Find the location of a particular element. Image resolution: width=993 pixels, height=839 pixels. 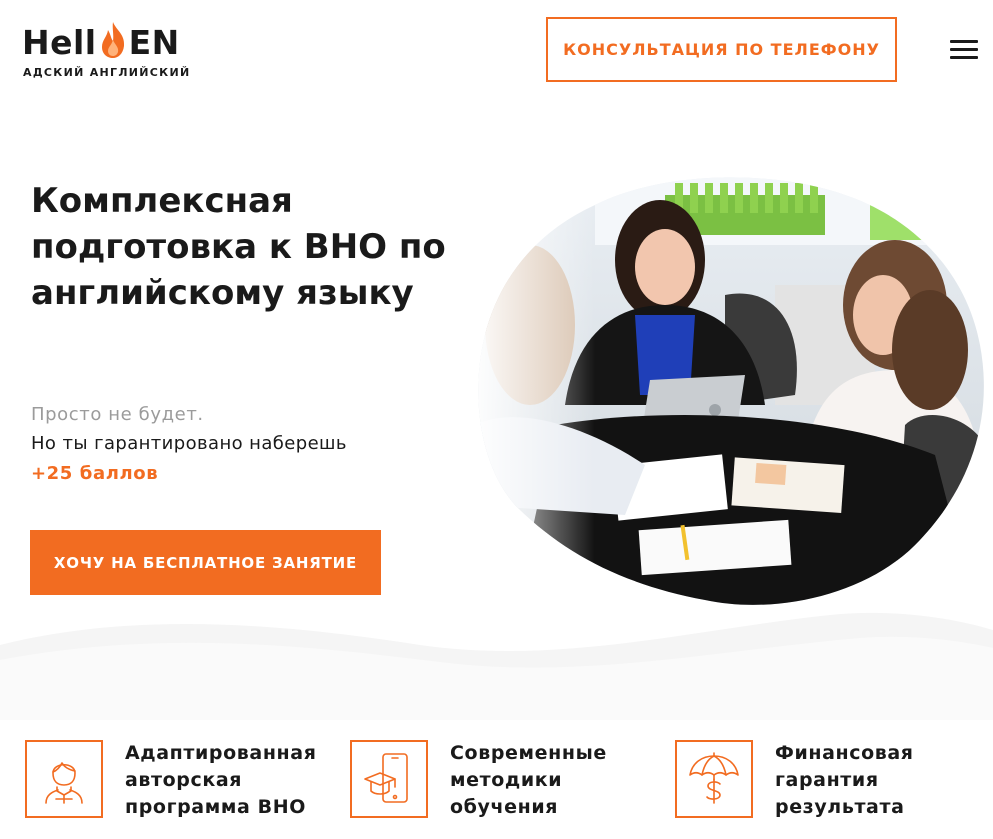

hero-subtitle: Но ты гарантировано наберешь is located at coordinates (189, 443).